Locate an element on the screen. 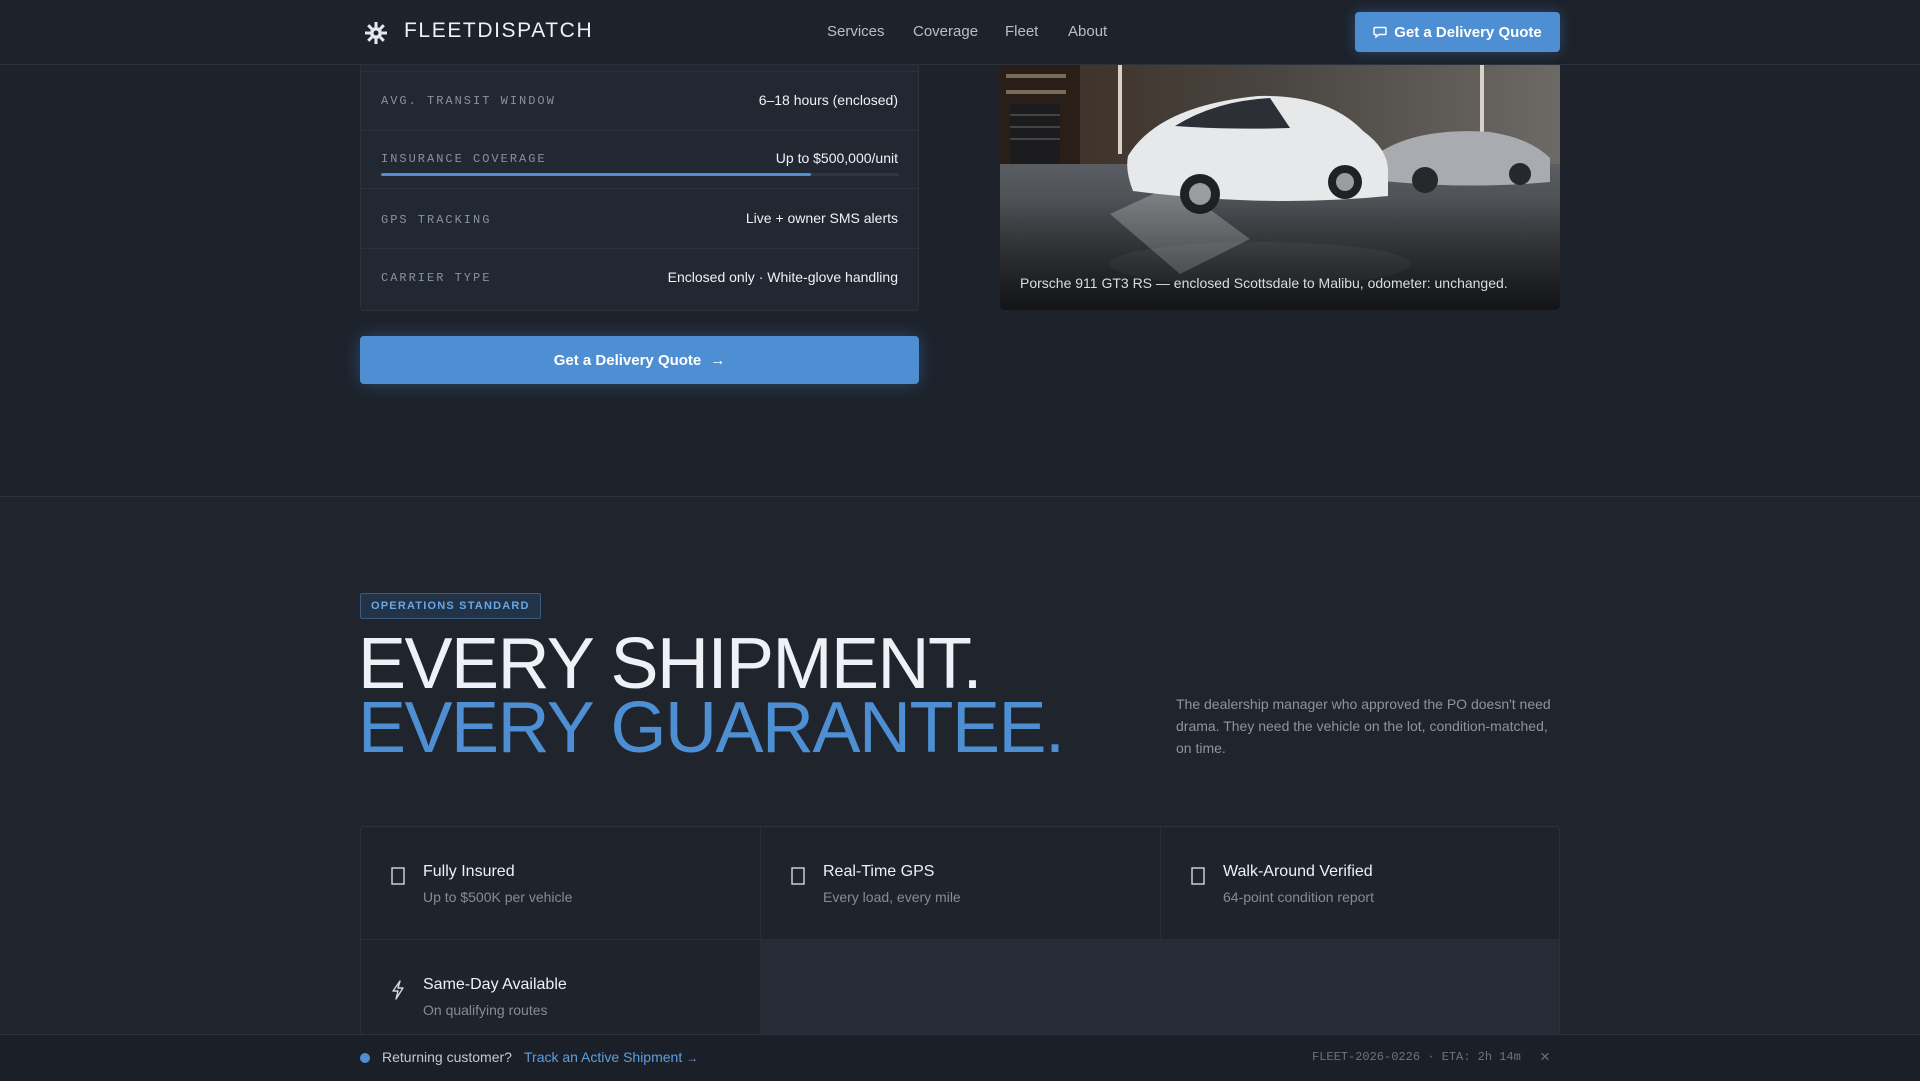 This screenshot has width=1920, height=1081. nav-quote-button: Get a Delivery Quote is located at coordinates (1457, 32).